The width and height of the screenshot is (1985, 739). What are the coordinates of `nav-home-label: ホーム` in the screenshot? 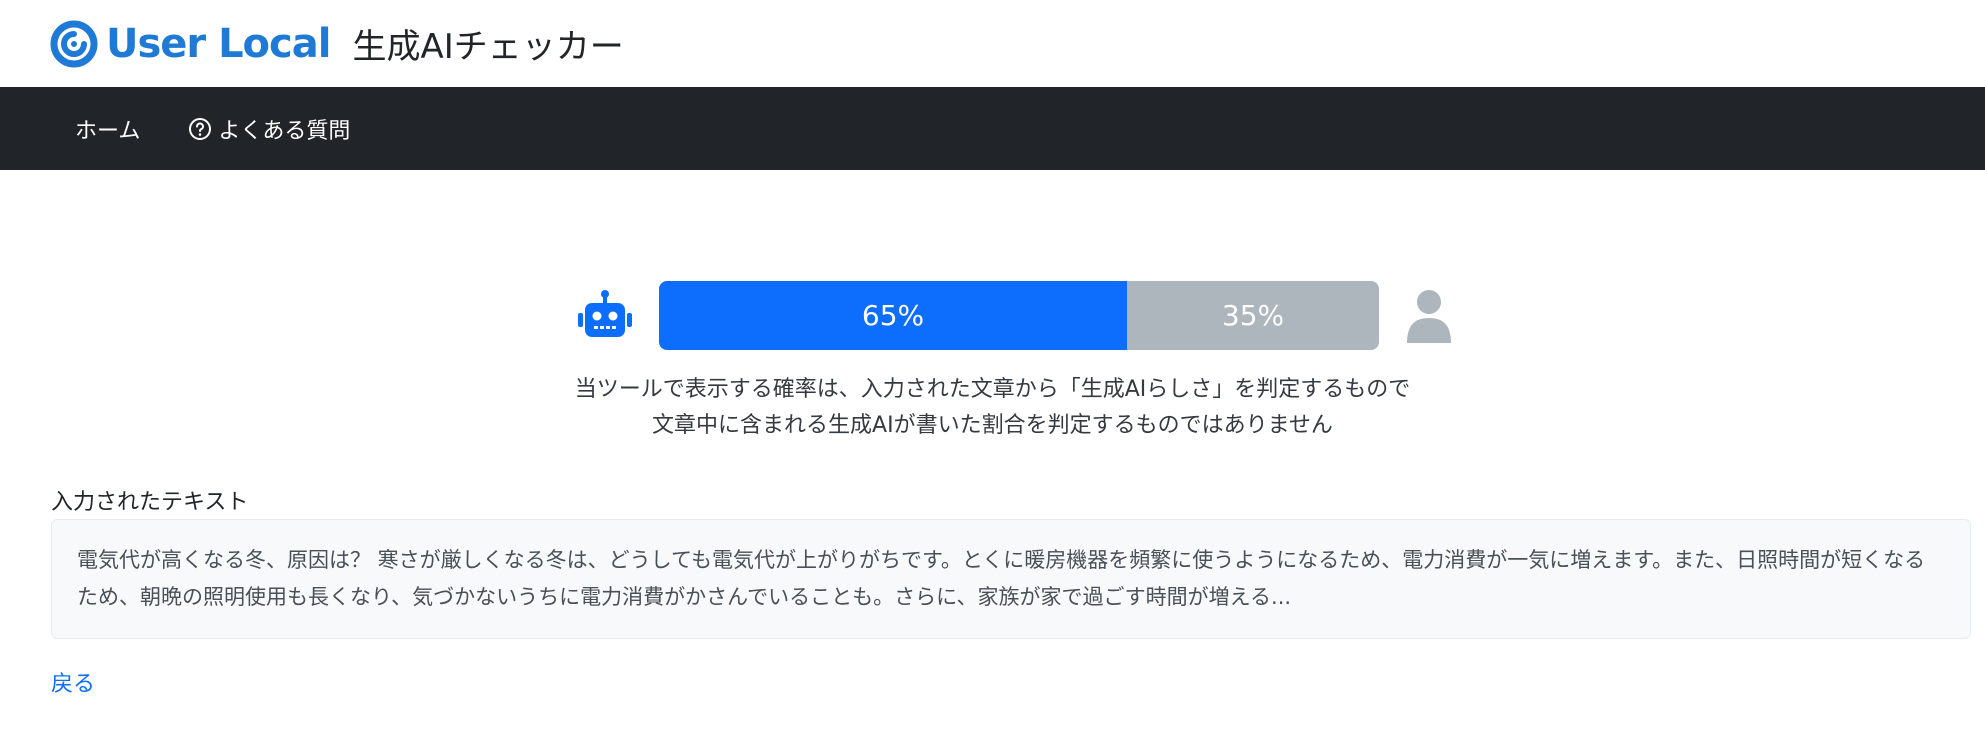 It's located at (108, 131).